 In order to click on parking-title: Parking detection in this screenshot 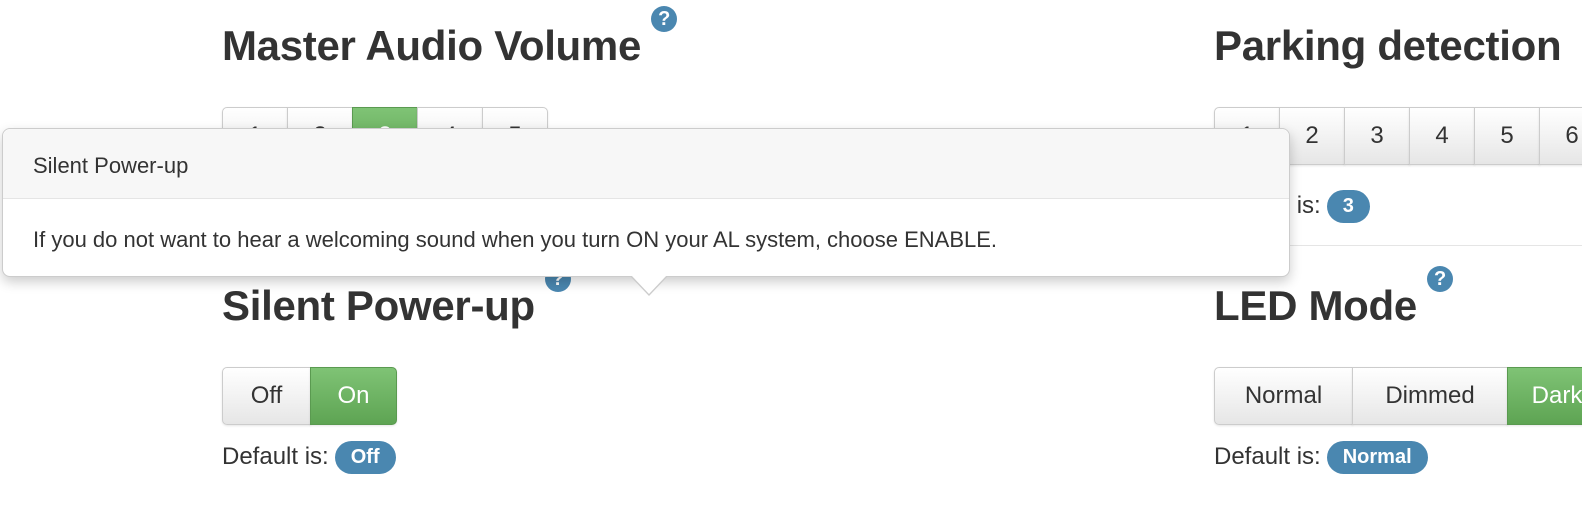, I will do `click(1388, 45)`.